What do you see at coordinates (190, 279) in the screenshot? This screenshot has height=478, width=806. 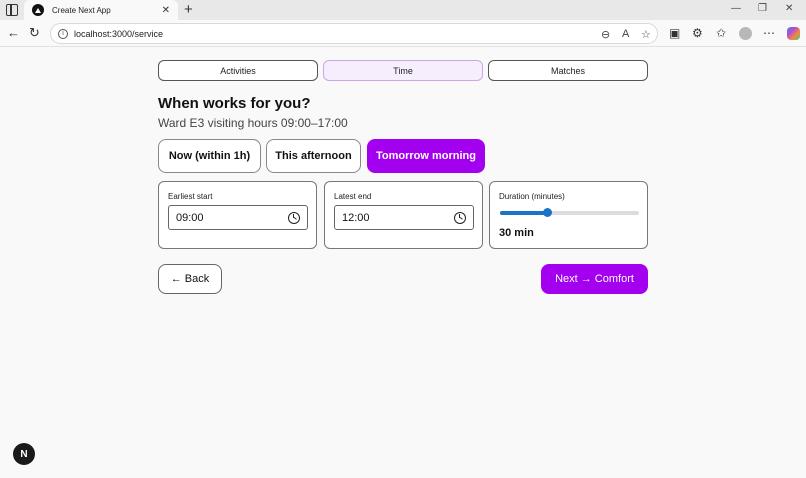 I see `back-button: ← Back` at bounding box center [190, 279].